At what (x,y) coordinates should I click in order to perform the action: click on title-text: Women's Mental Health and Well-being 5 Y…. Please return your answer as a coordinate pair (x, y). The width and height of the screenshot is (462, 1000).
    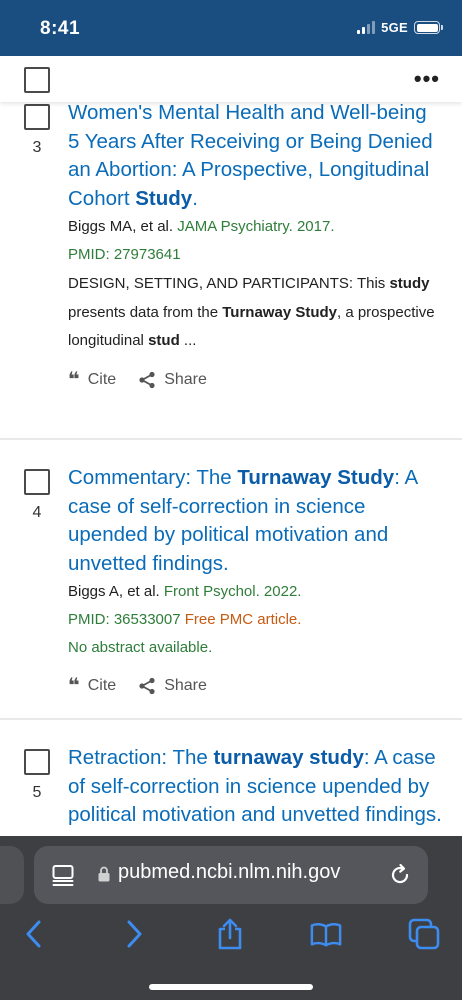
    Looking at the image, I should click on (250, 156).